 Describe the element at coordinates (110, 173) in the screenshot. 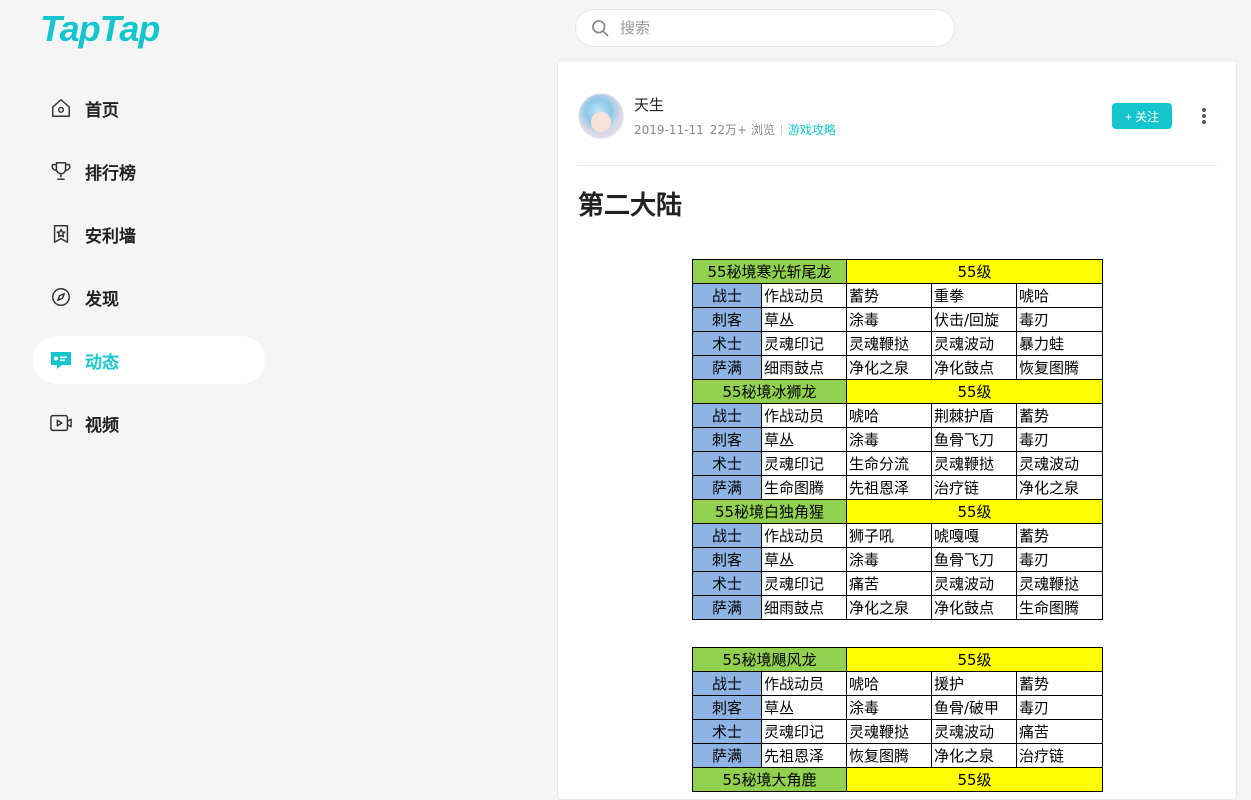

I see `nav-item-label: 排行榜` at that location.